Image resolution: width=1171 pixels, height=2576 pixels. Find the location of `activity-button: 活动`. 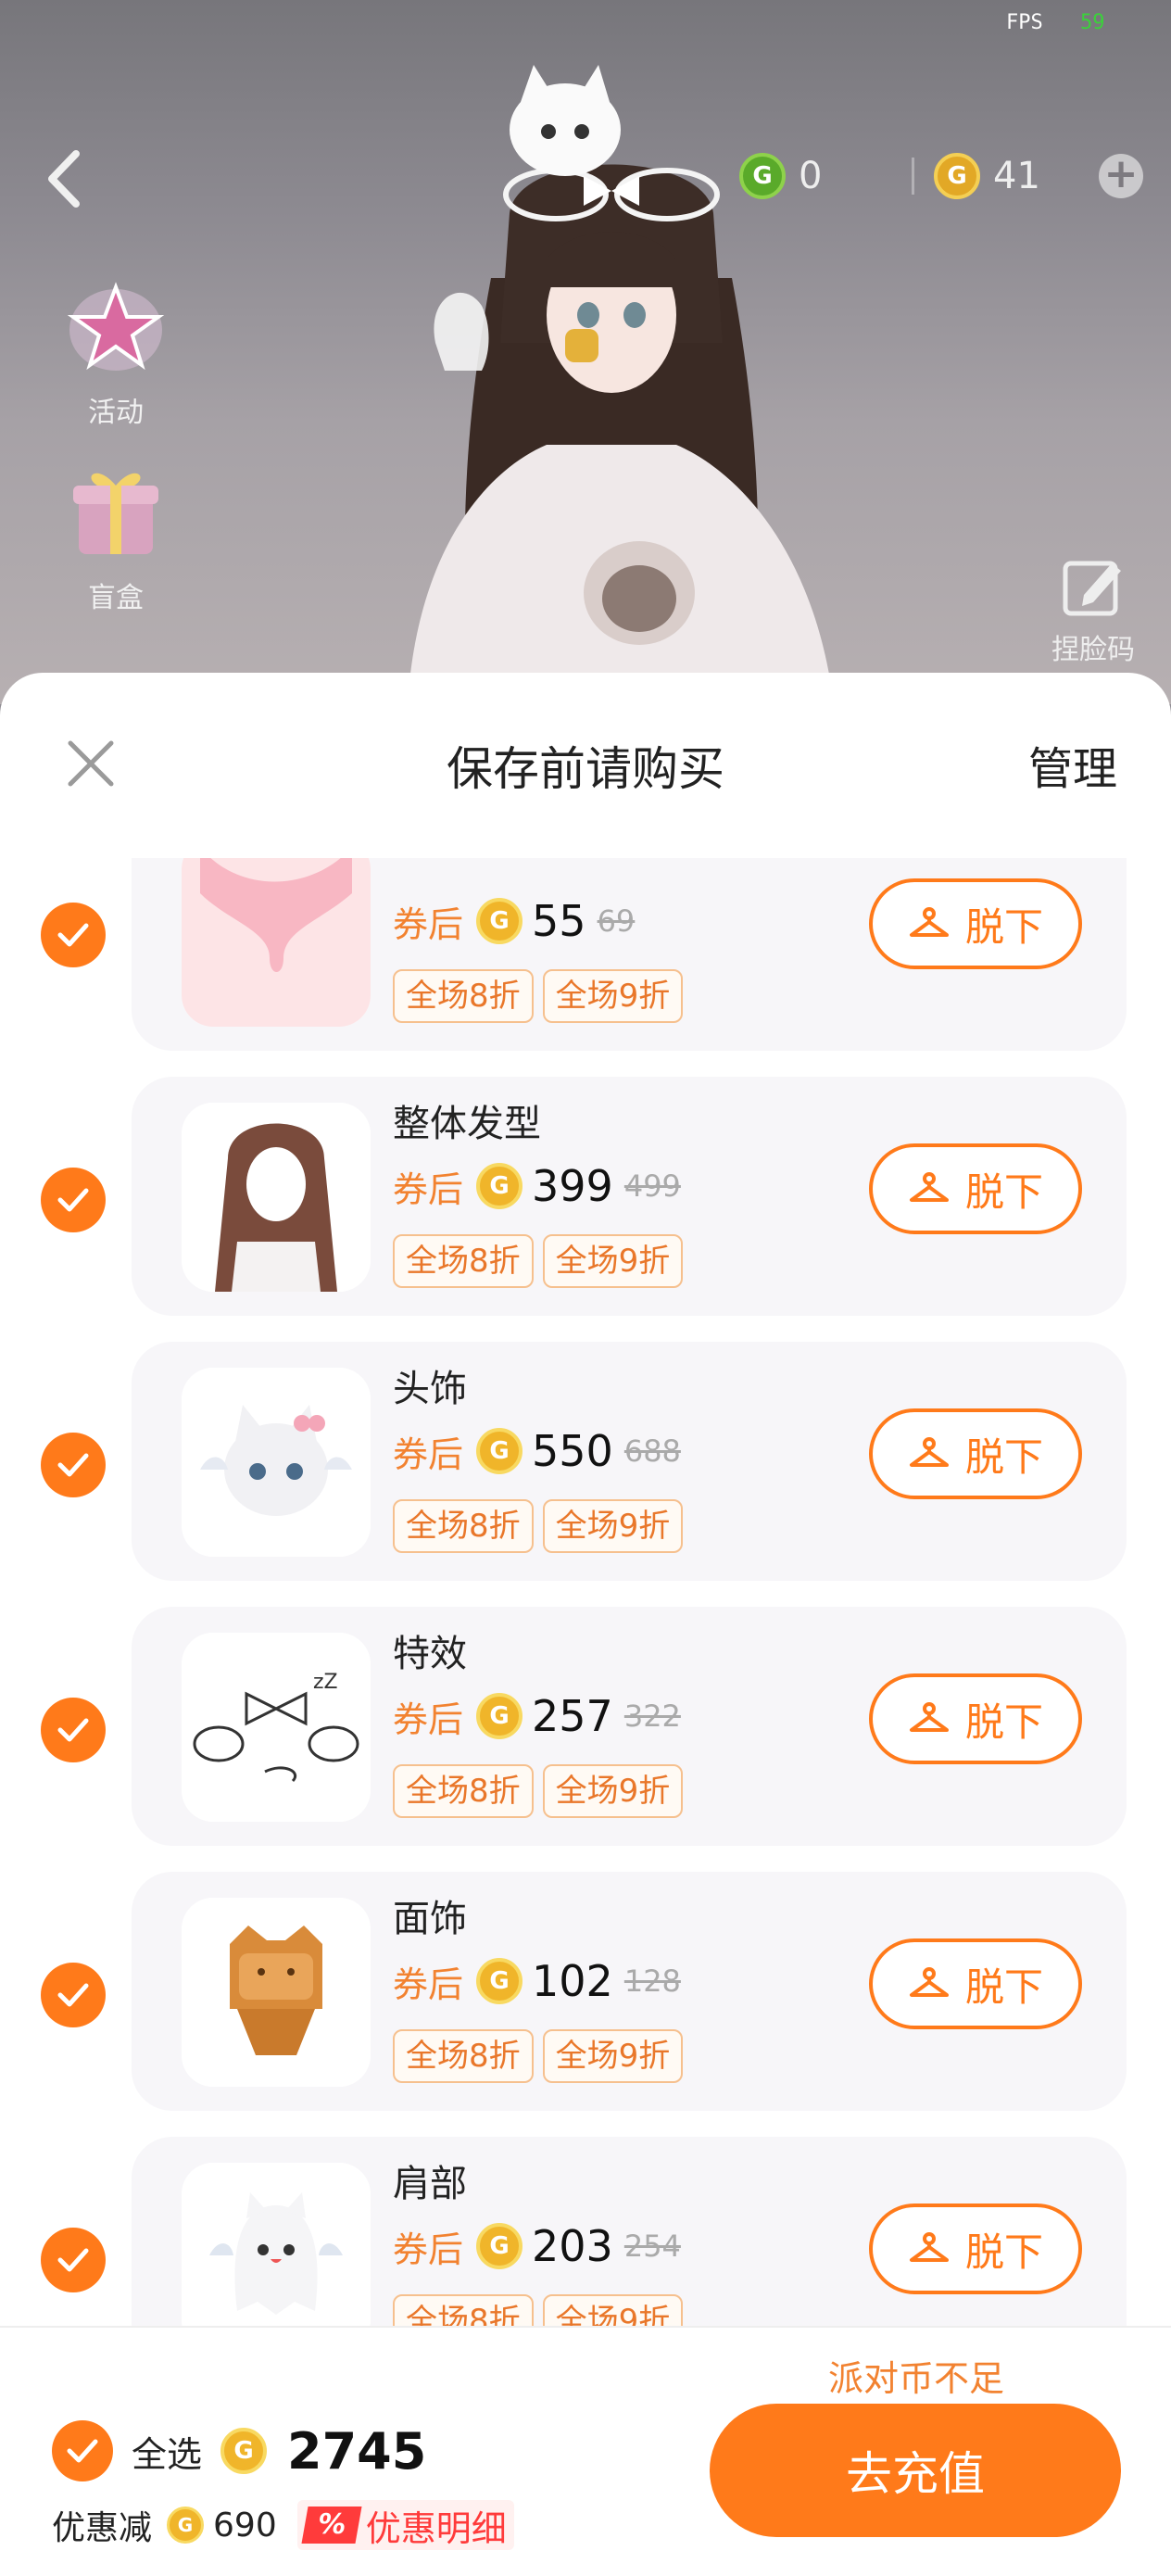

activity-button: 活动 is located at coordinates (116, 352).